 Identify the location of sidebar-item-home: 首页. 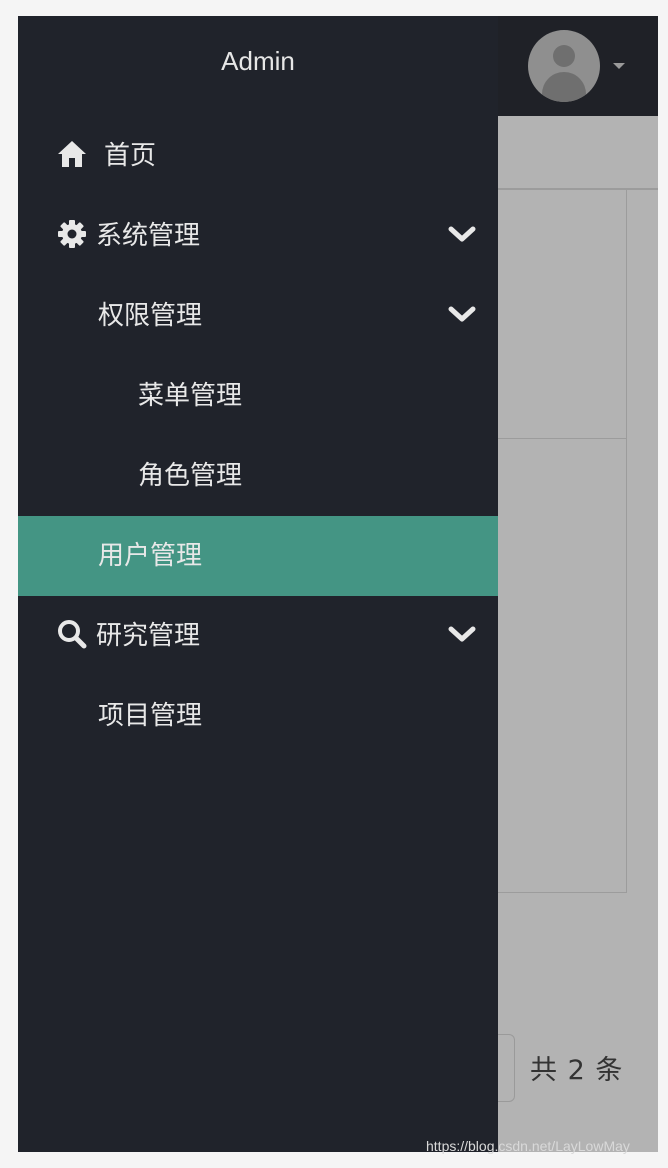
(258, 156).